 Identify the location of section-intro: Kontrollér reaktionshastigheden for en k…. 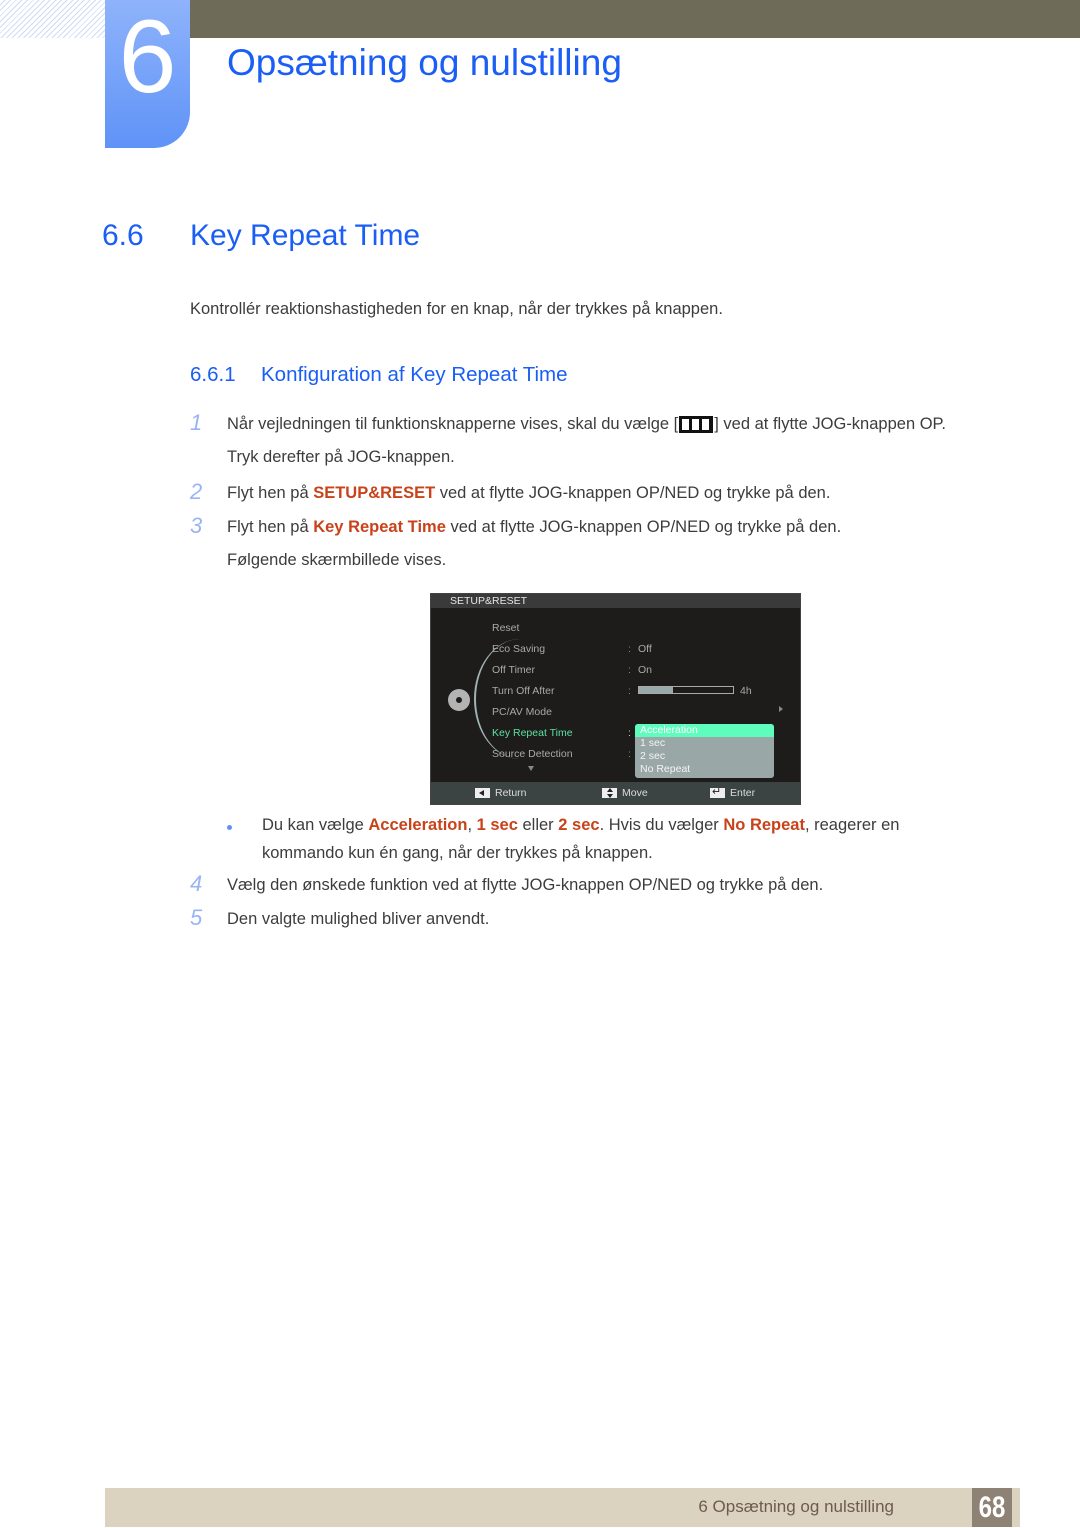
(456, 309).